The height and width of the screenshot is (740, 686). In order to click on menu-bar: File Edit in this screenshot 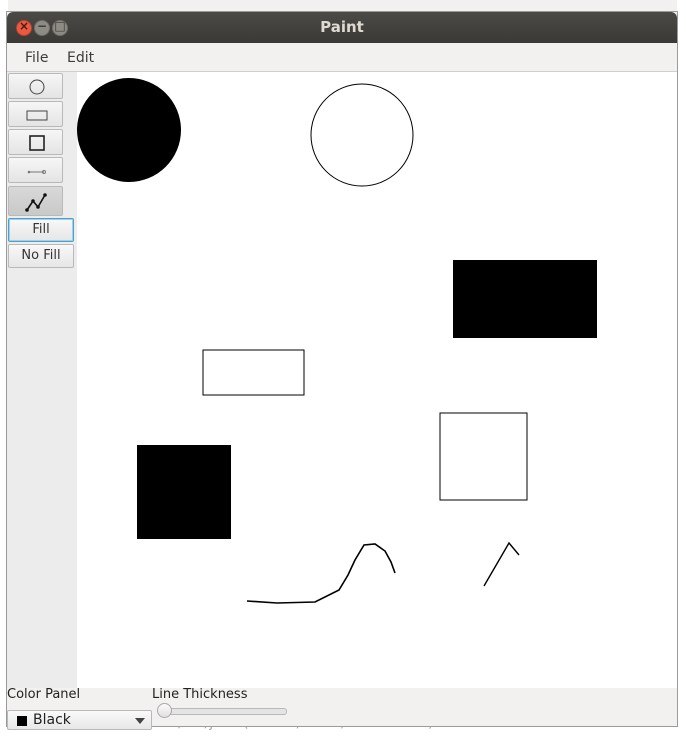, I will do `click(342, 57)`.